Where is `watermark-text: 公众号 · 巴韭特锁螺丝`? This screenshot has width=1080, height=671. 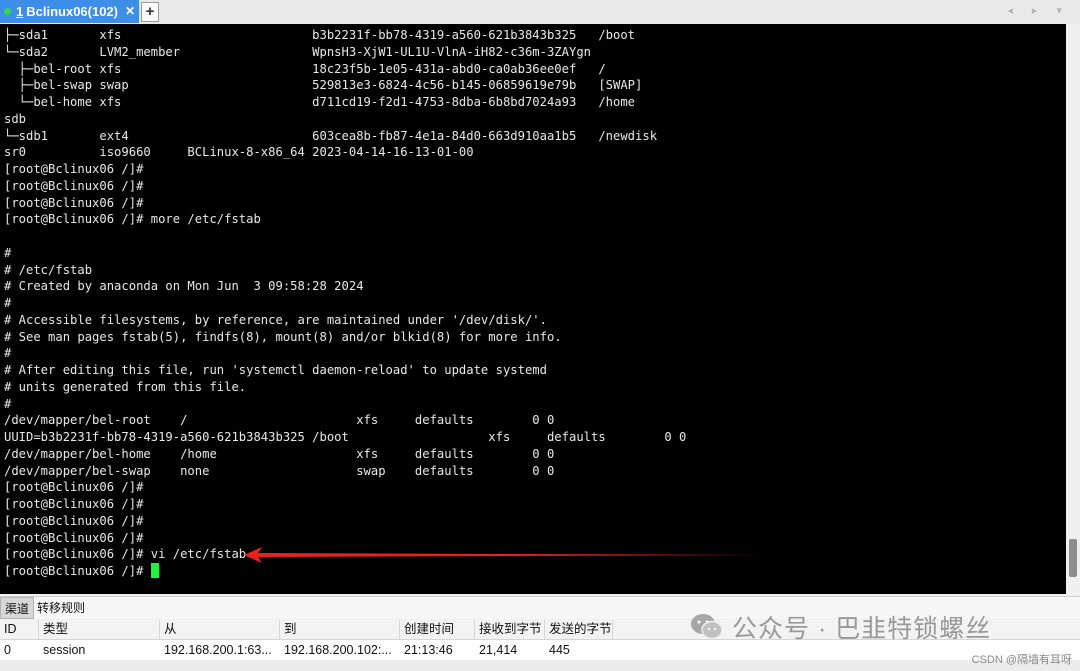
watermark-text: 公众号 · 巴韭特锁螺丝 is located at coordinates (862, 629).